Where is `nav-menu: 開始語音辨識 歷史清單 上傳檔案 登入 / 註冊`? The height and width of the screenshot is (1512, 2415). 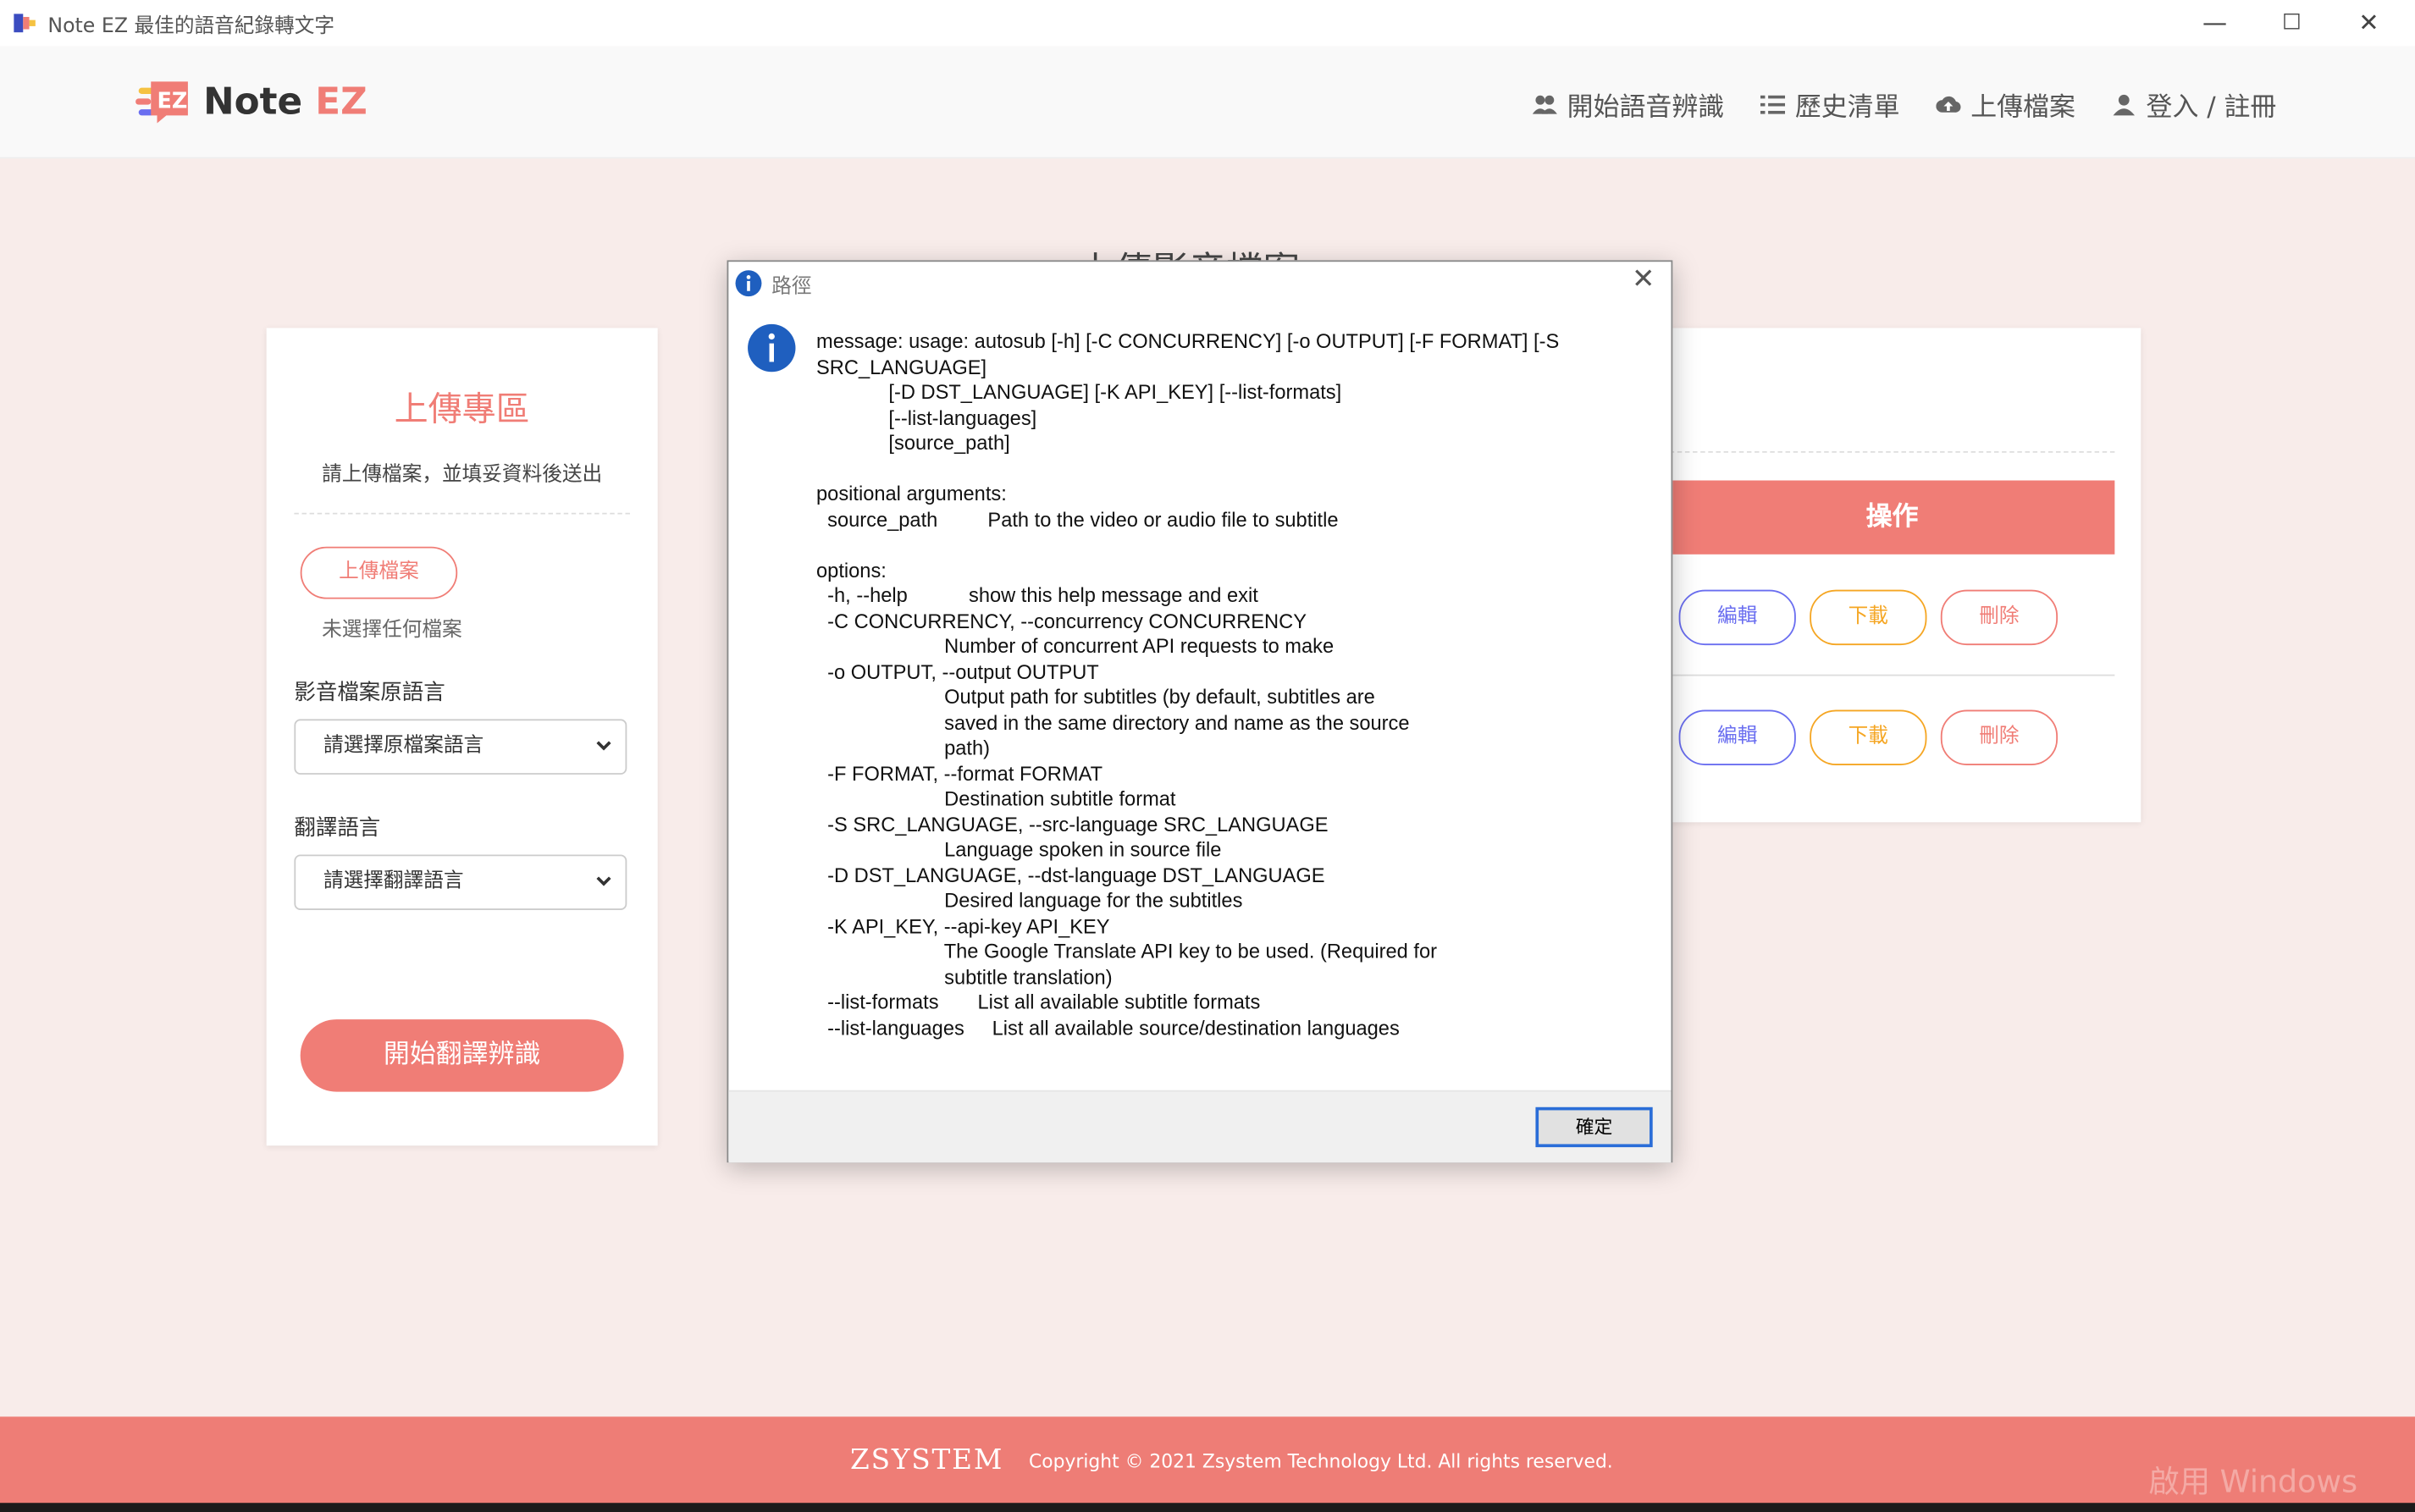
nav-menu: 開始語音辨識 歷史清單 上傳檔案 登入 / 註冊 is located at coordinates (1905, 104).